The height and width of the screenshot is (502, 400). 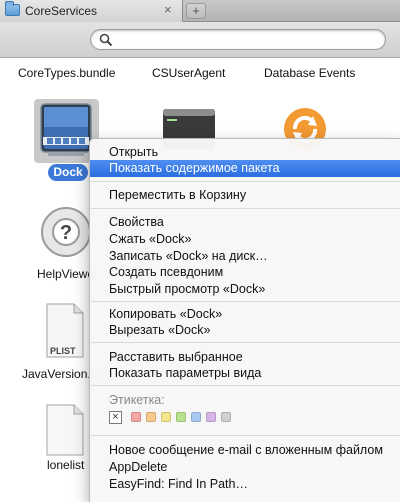 What do you see at coordinates (181, 417) in the screenshot?
I see `label-green-button` at bounding box center [181, 417].